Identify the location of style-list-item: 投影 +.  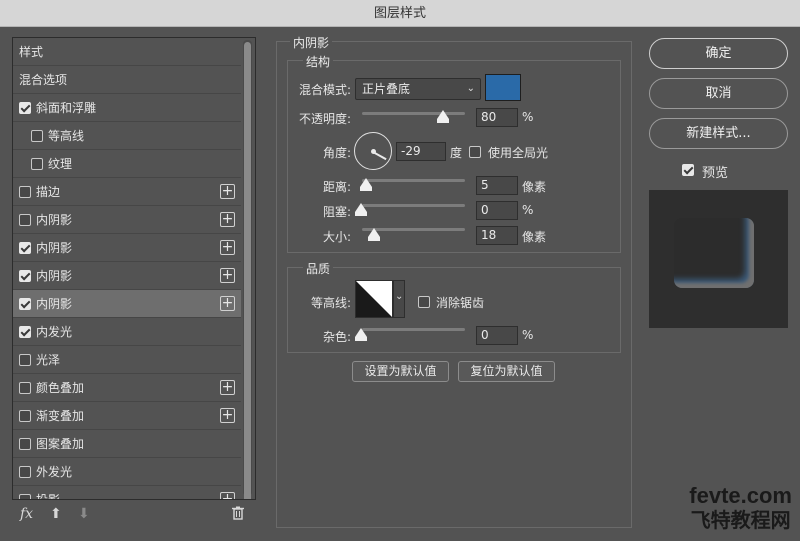
(127, 492).